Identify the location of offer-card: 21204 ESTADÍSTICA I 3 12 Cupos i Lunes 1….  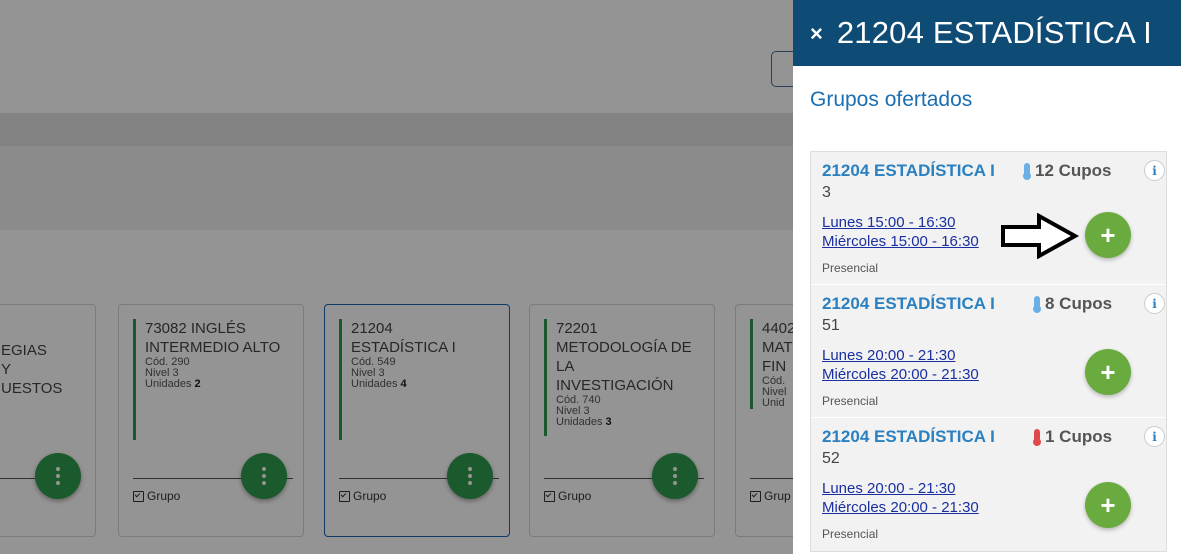
(988, 218).